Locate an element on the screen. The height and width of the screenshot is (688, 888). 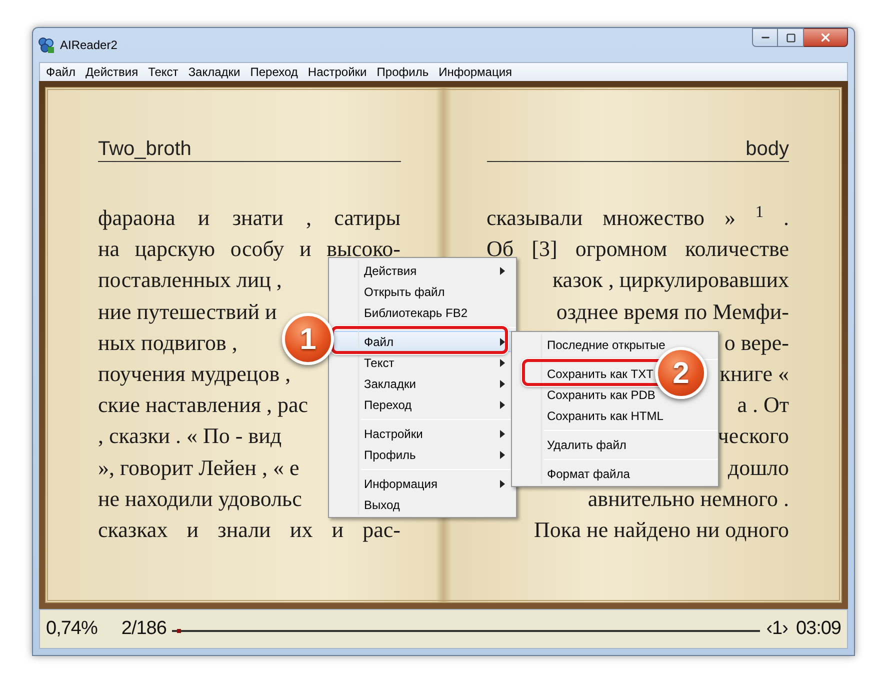
menu-item: Закладки is located at coordinates (422, 383).